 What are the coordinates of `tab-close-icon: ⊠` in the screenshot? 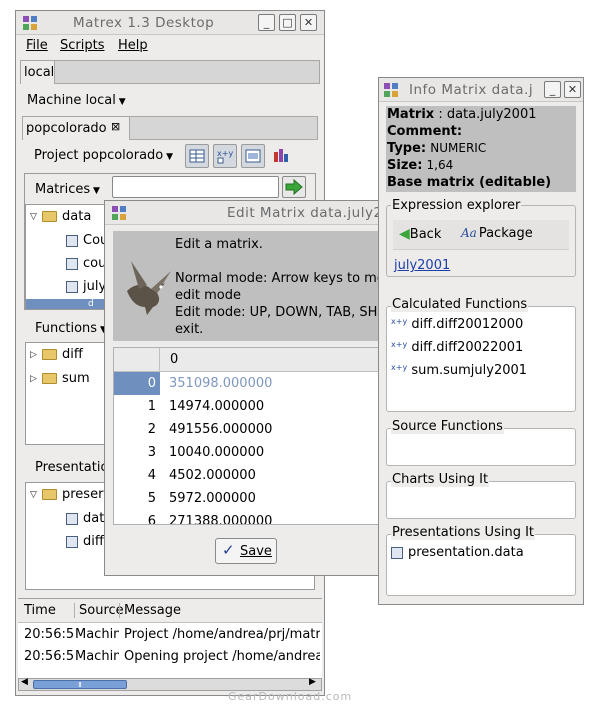 It's located at (115, 126).